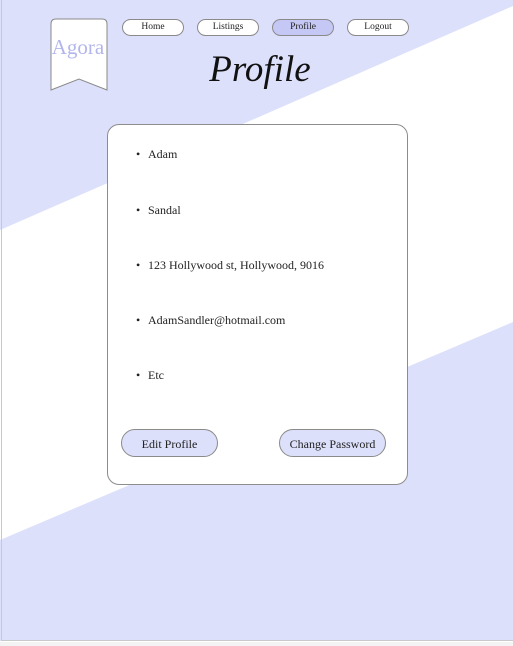 This screenshot has width=513, height=646. I want to click on profile-etc: • Etc, so click(150, 375).